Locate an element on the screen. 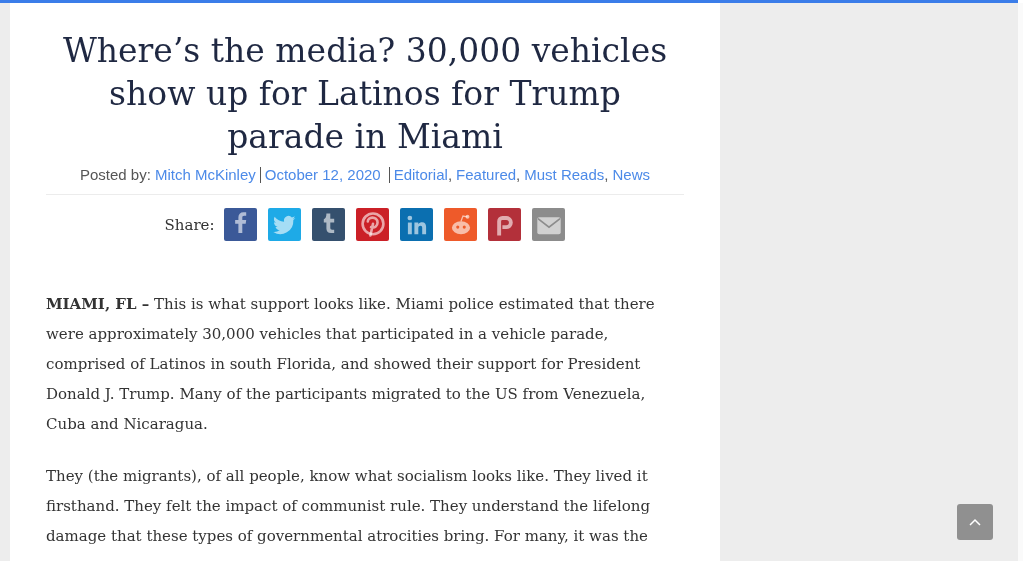 The width and height of the screenshot is (1023, 561). paragraph: MIAMI, FL – This is what support looks like. Miami police estimated that there were approximately 30,000 vehicles that participated in a vehicle parade, comprised of Latinos in south Florida, and showed their support for President Donald J. Trump. Many of the participants migrated to the US from Venezuela, Cuba and Nicaragua. is located at coordinates (351, 364).